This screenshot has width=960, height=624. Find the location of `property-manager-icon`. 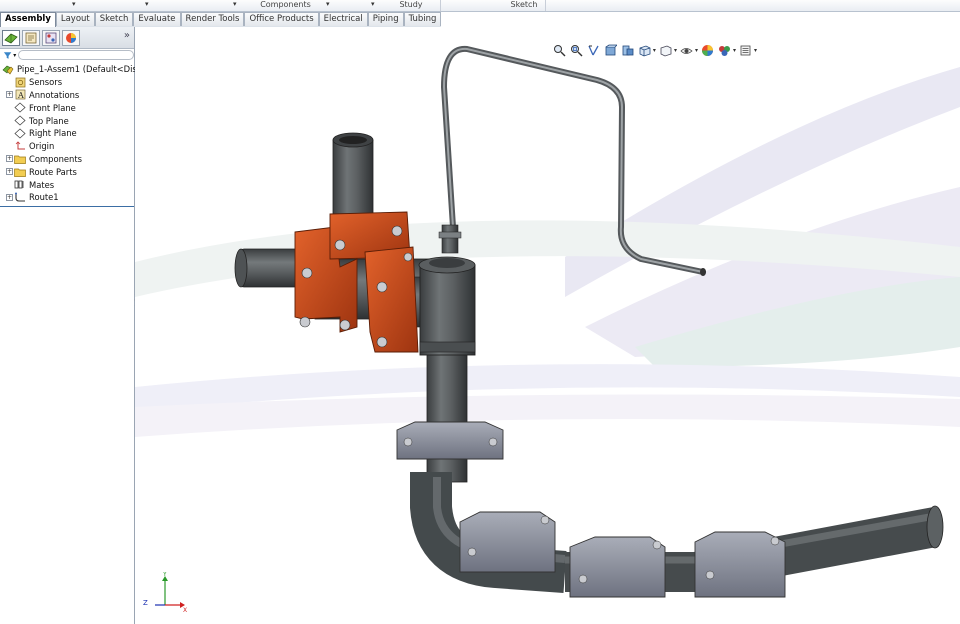

property-manager-icon is located at coordinates (31, 37).